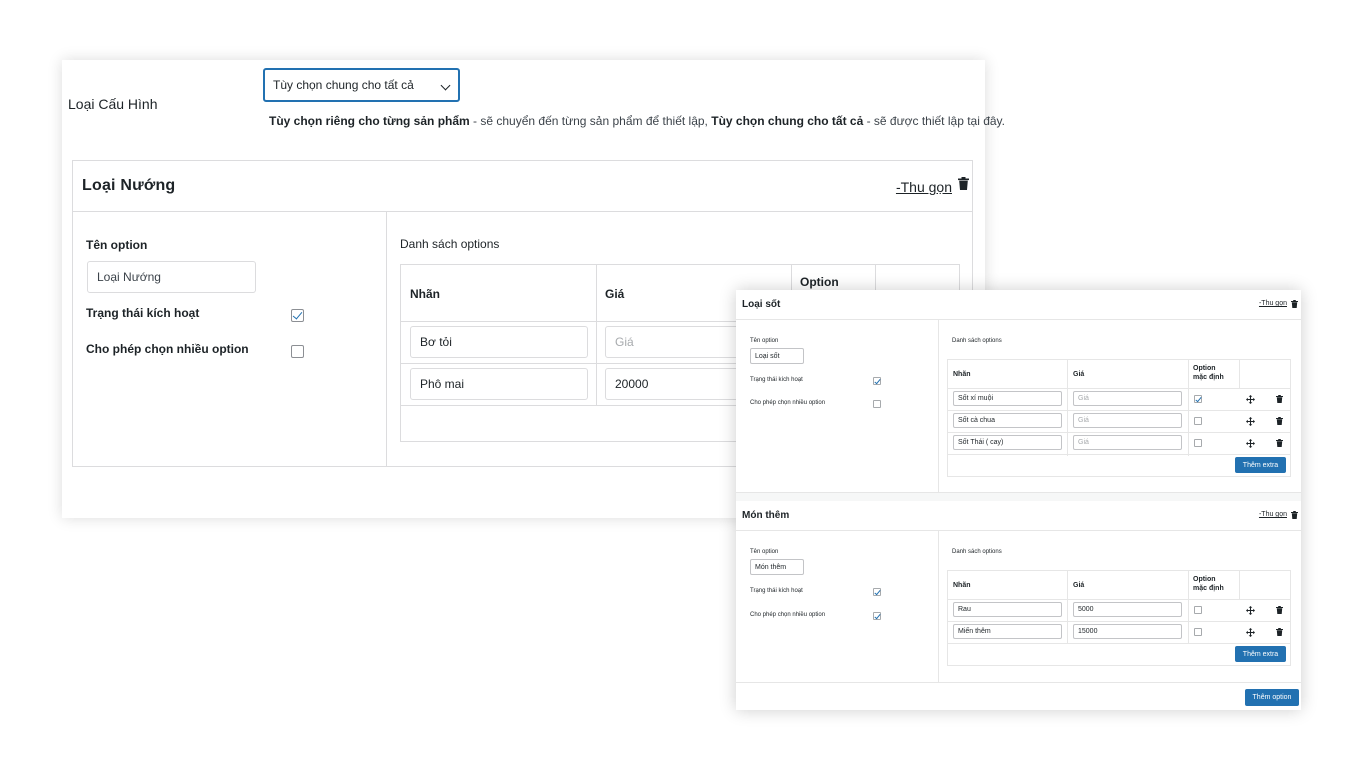  What do you see at coordinates (1127, 631) in the screenshot?
I see `row-price-input: 15000` at bounding box center [1127, 631].